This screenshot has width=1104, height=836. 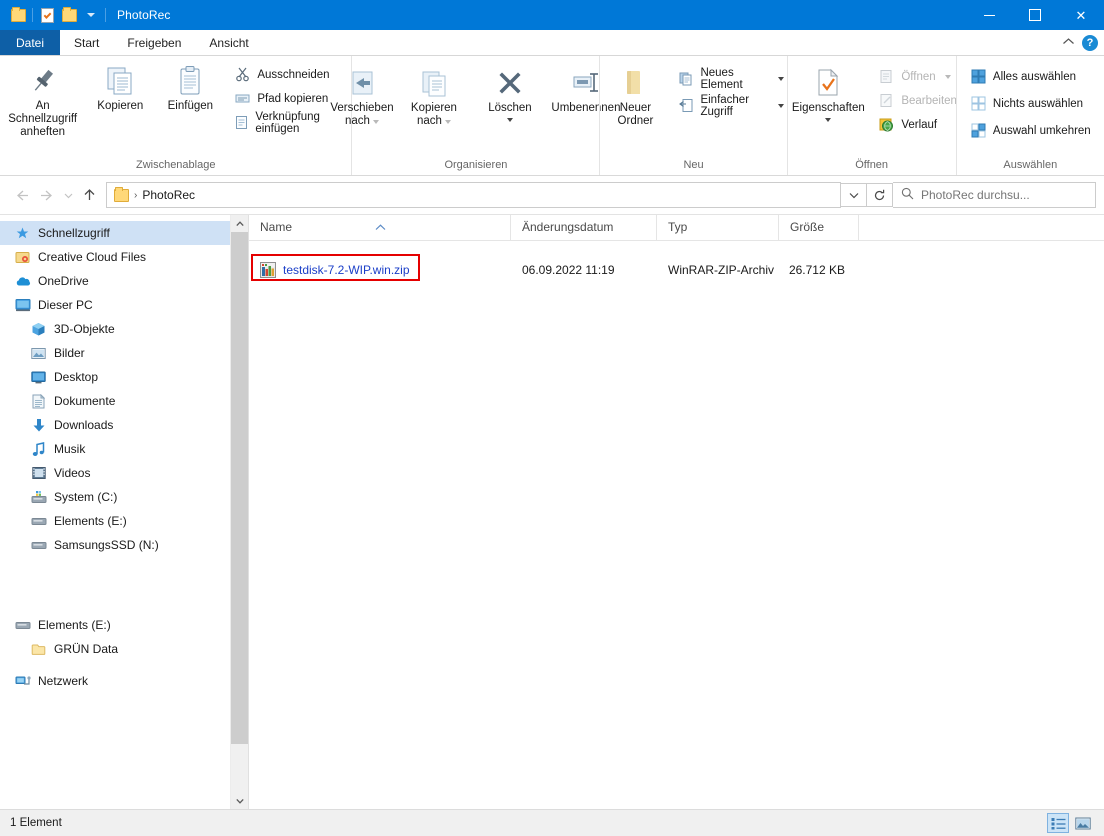 What do you see at coordinates (510, 94) in the screenshot?
I see `delete-button: Löschen` at bounding box center [510, 94].